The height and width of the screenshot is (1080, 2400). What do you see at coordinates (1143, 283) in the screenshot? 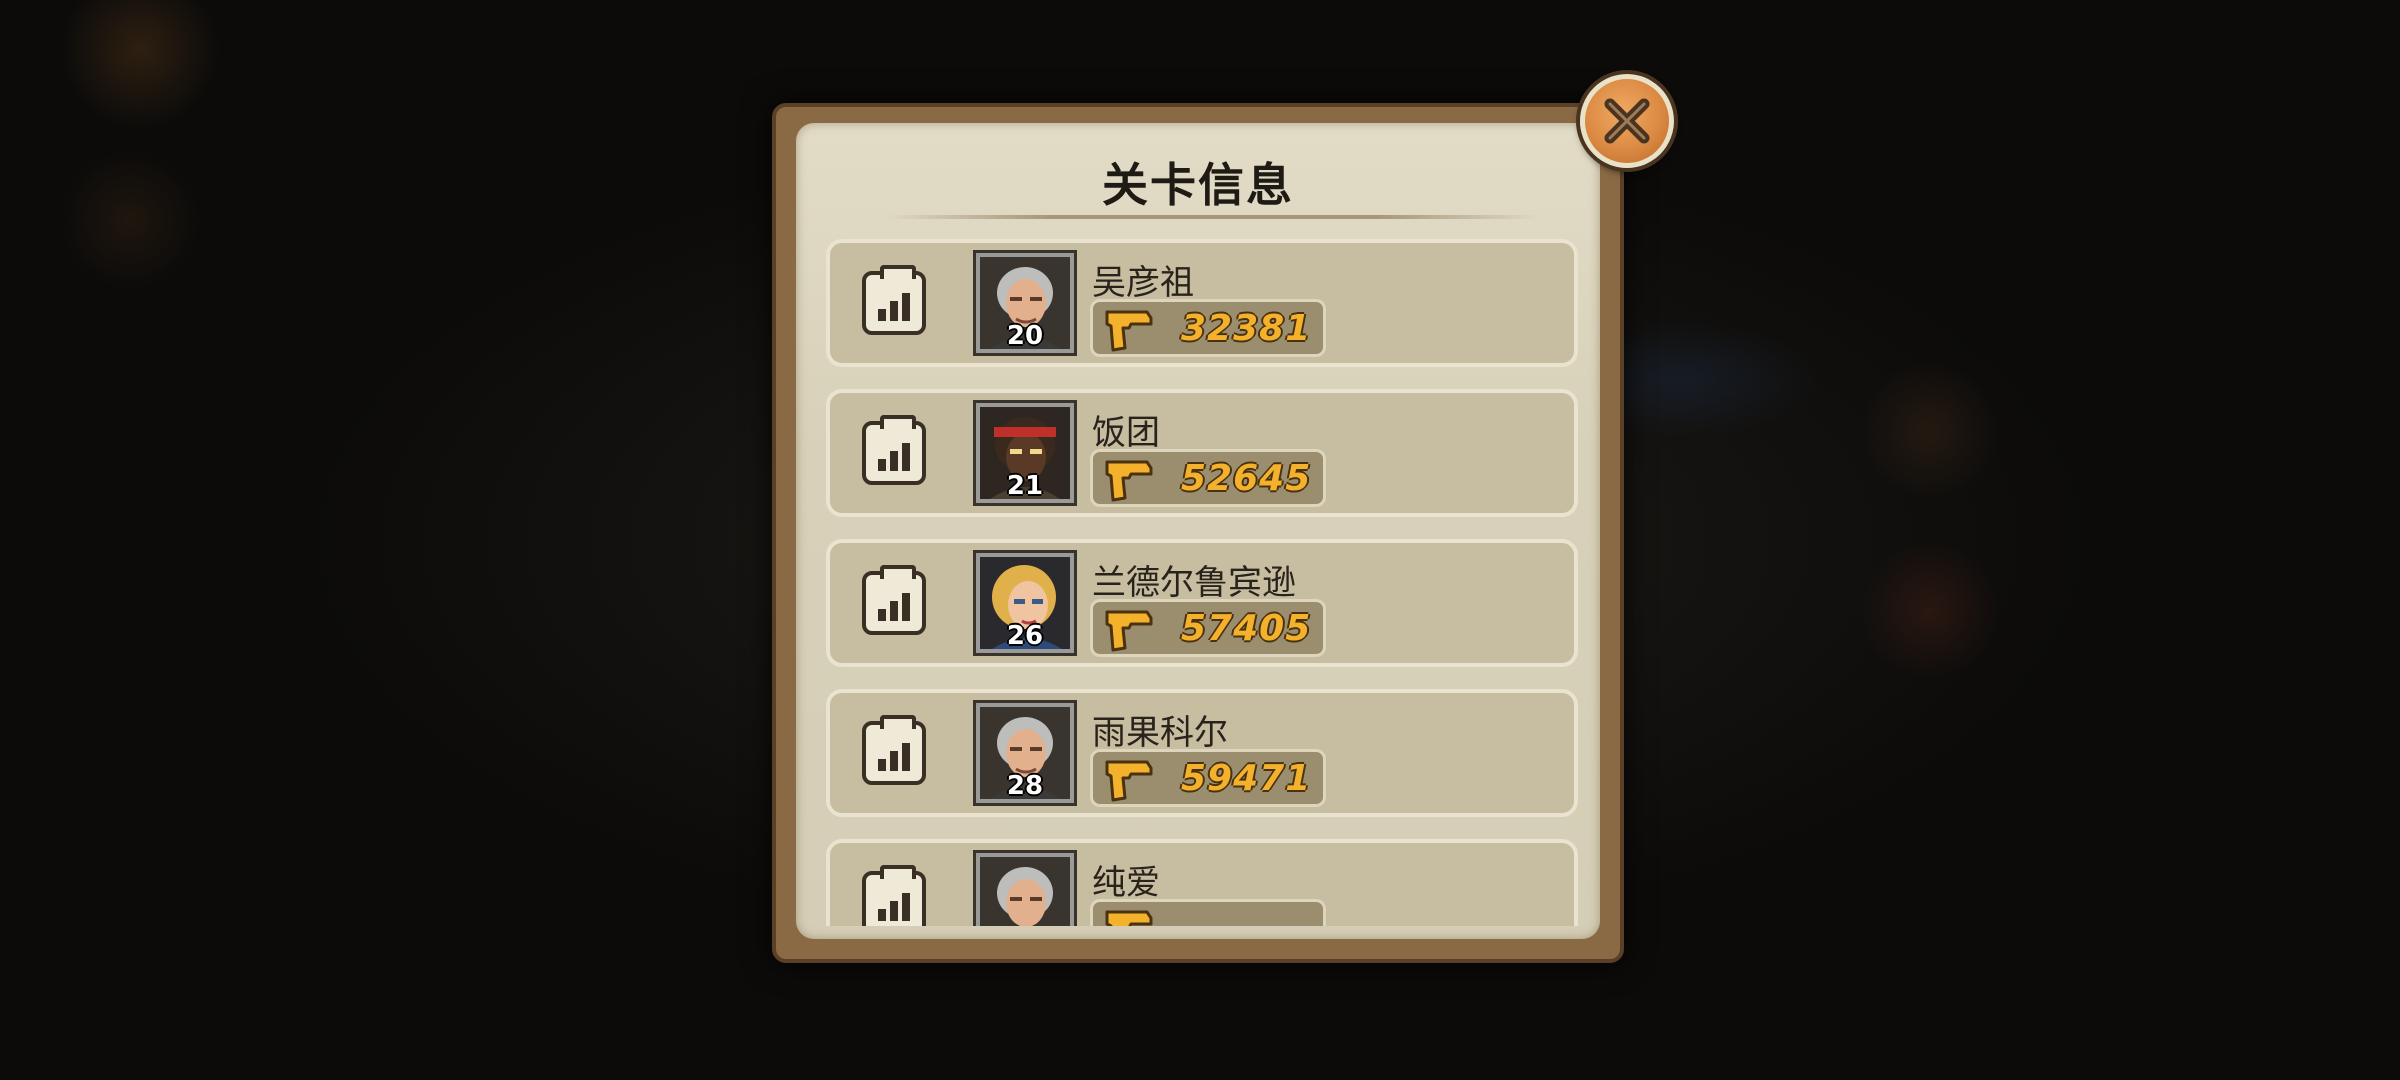
I see `player-name: 吴彦祖` at bounding box center [1143, 283].